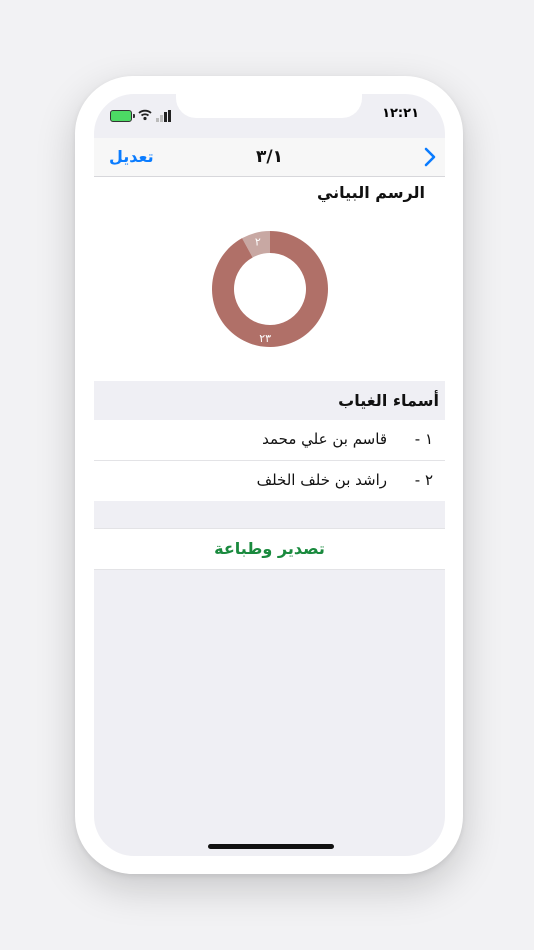 The image size is (534, 950). Describe the element at coordinates (258, 242) in the screenshot. I see `donut-label-0: ٢` at that location.